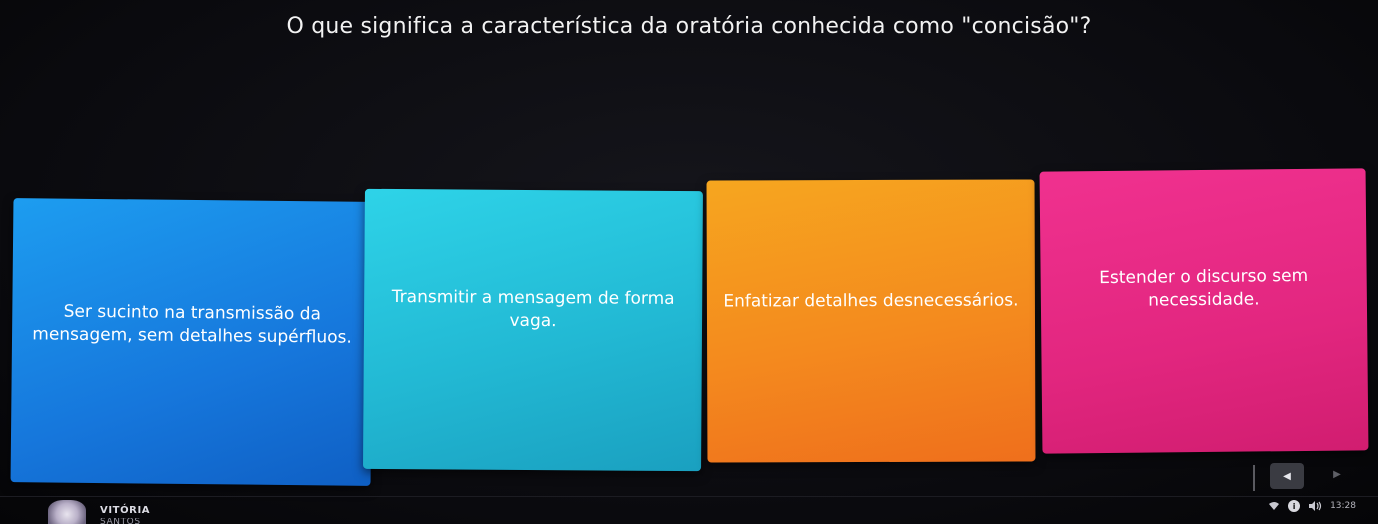 The height and width of the screenshot is (524, 1378). Describe the element at coordinates (67, 512) in the screenshot. I see `player-avatar` at that location.